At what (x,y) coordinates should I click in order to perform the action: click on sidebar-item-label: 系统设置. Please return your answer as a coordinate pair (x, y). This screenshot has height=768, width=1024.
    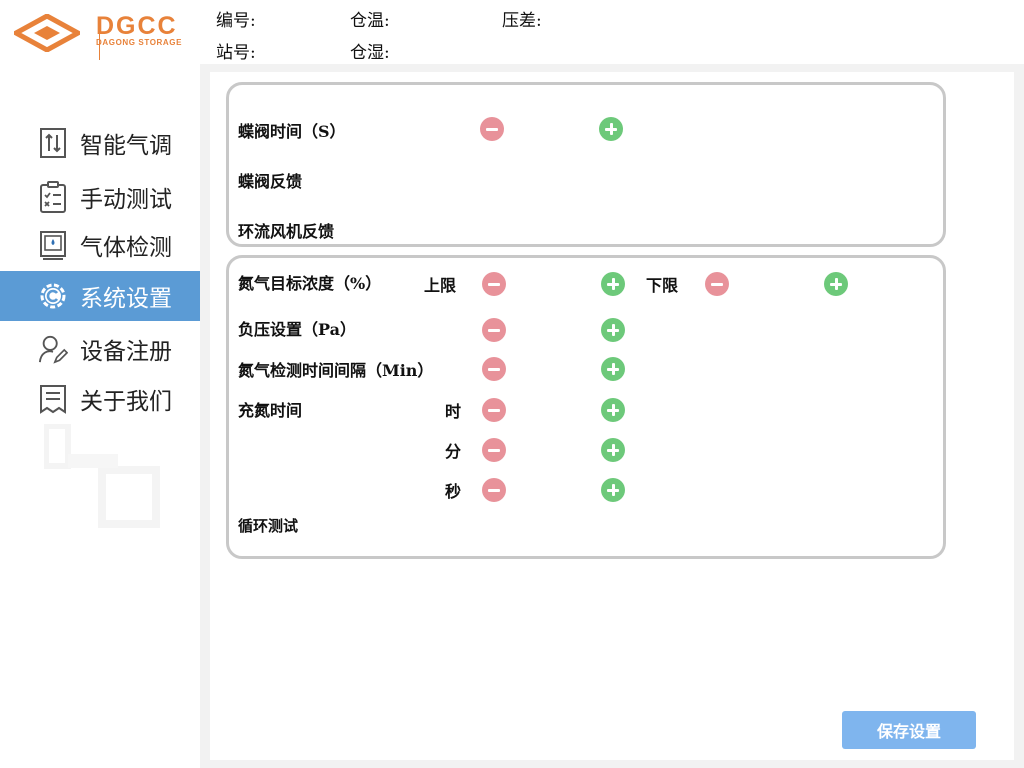
    Looking at the image, I should click on (126, 299).